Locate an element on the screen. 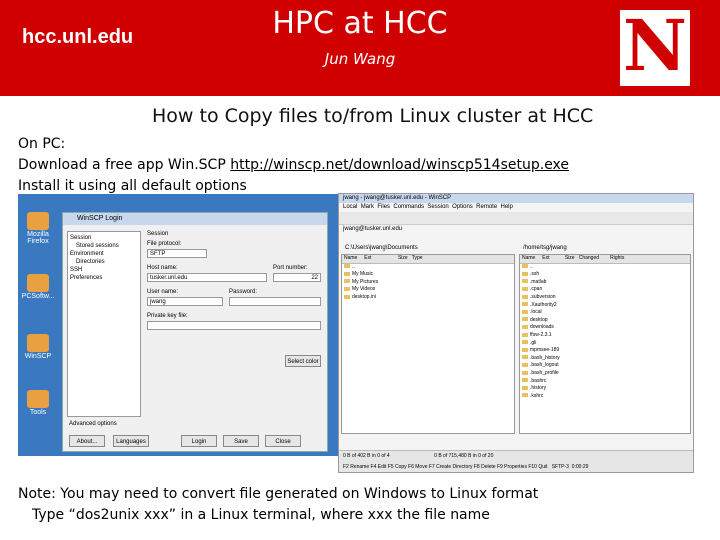 Image resolution: width=720 pixels, height=540 pixels. session-group-label: Session is located at coordinates (158, 234).